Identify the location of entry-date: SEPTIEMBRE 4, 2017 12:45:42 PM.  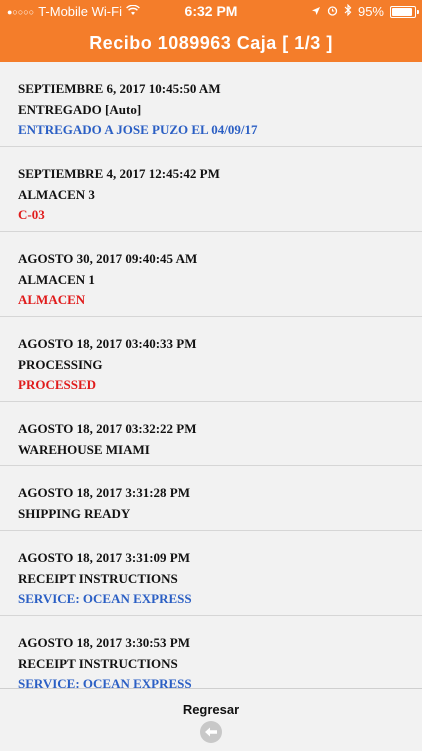
(119, 173).